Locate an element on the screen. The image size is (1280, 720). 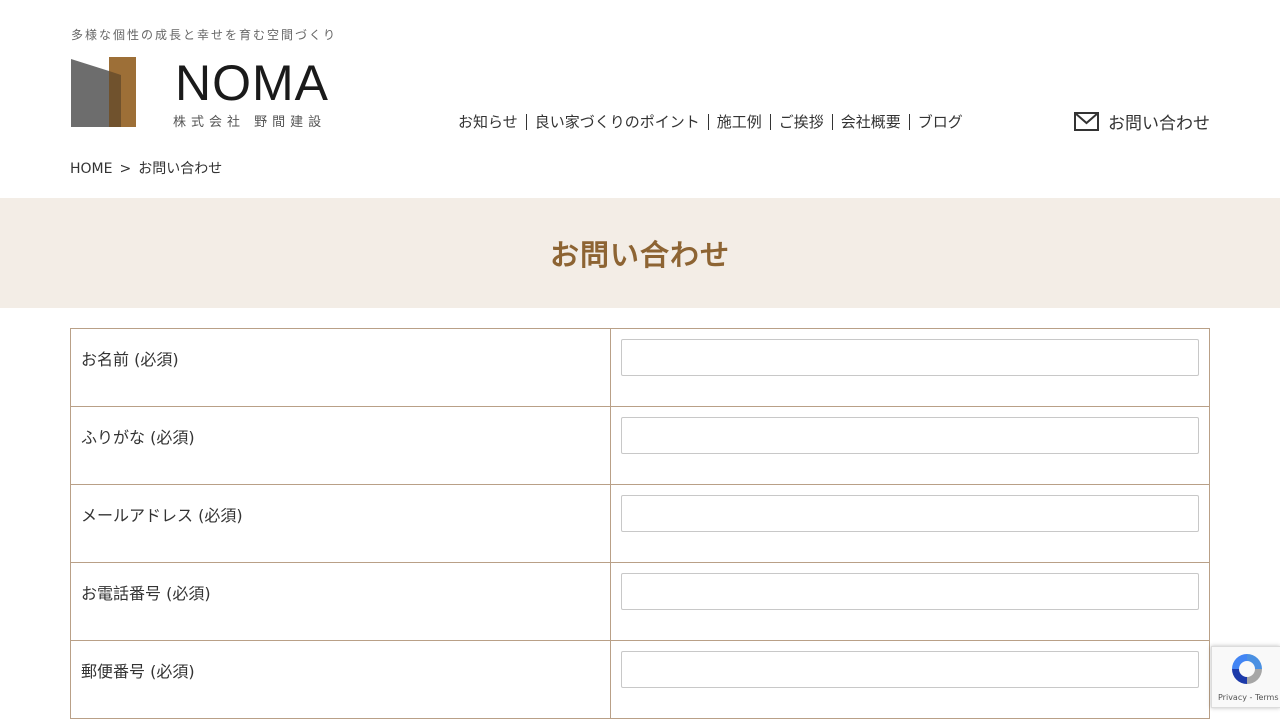
table-row: 郵便番号 (必須) is located at coordinates (640, 679).